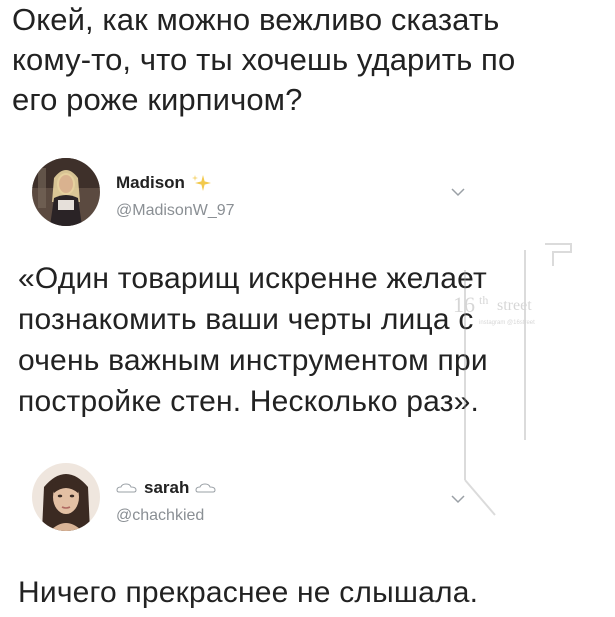 The height and width of the screenshot is (617, 615). I want to click on avatar-madison, so click(66, 192).